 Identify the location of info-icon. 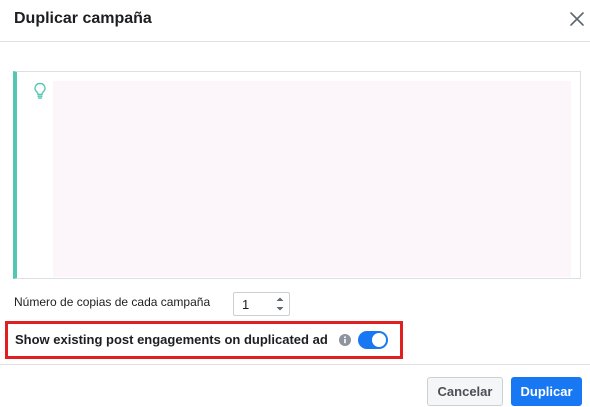
(345, 340).